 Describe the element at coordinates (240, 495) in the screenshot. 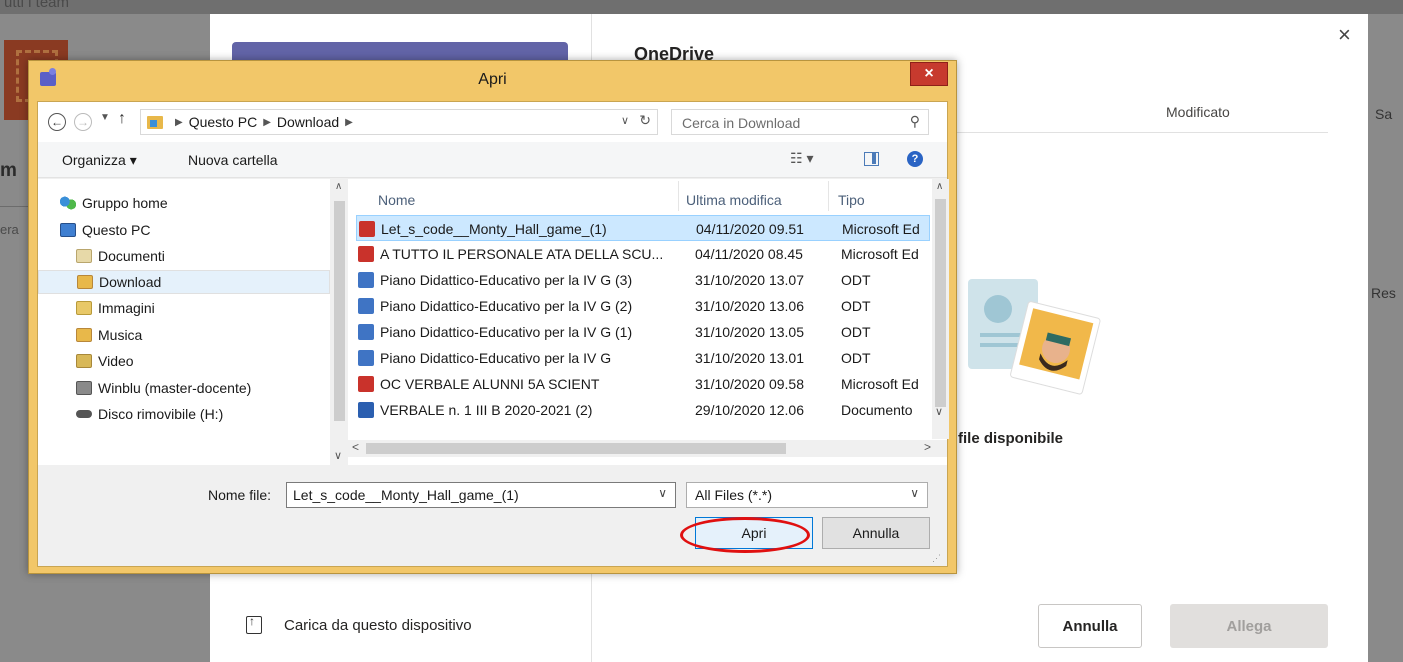

I see `filename-label: Nome file:` at that location.